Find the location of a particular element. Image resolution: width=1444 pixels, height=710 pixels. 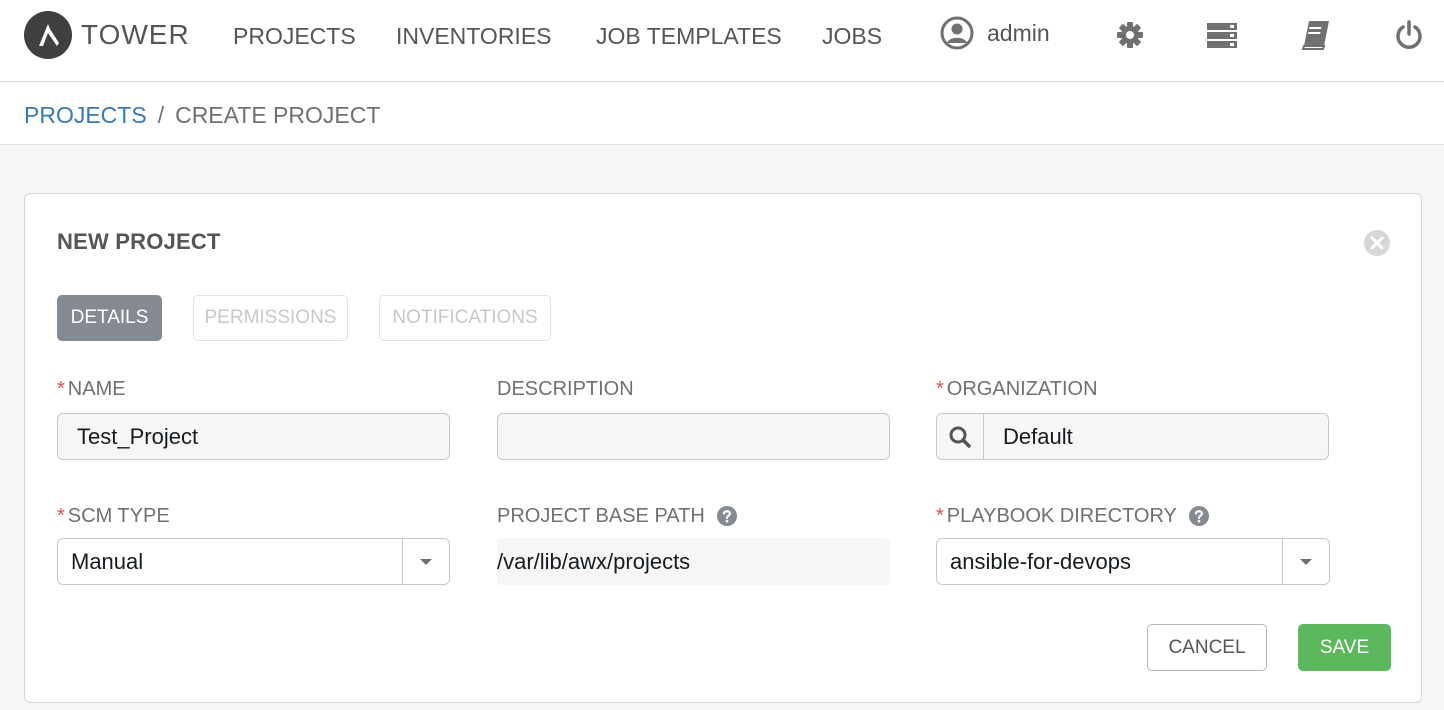

nav-job-templates: JOB TEMPLATES is located at coordinates (689, 36).